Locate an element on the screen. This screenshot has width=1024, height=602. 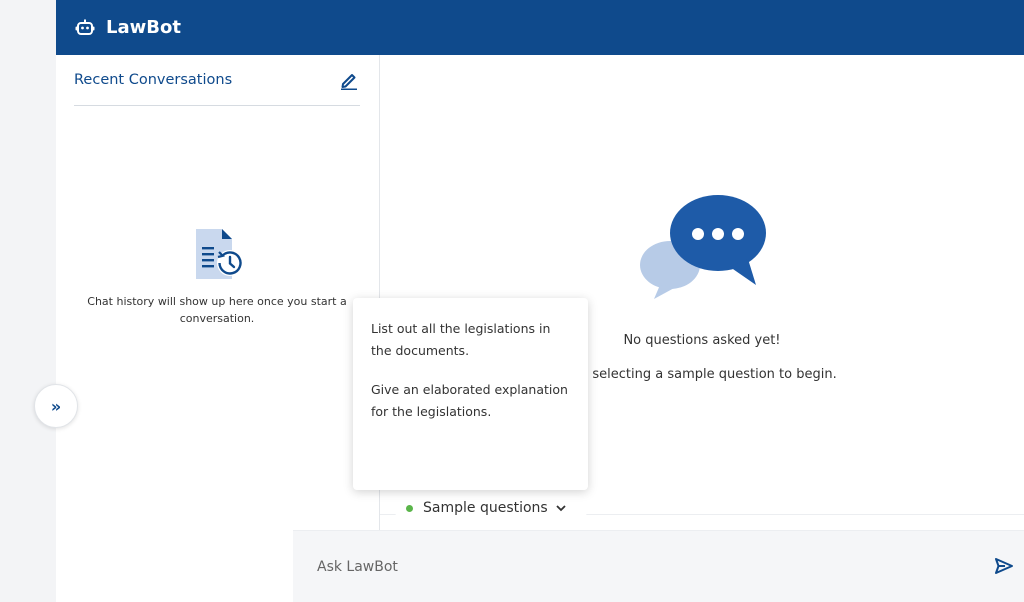
chat-input-bar is located at coordinates (658, 566).